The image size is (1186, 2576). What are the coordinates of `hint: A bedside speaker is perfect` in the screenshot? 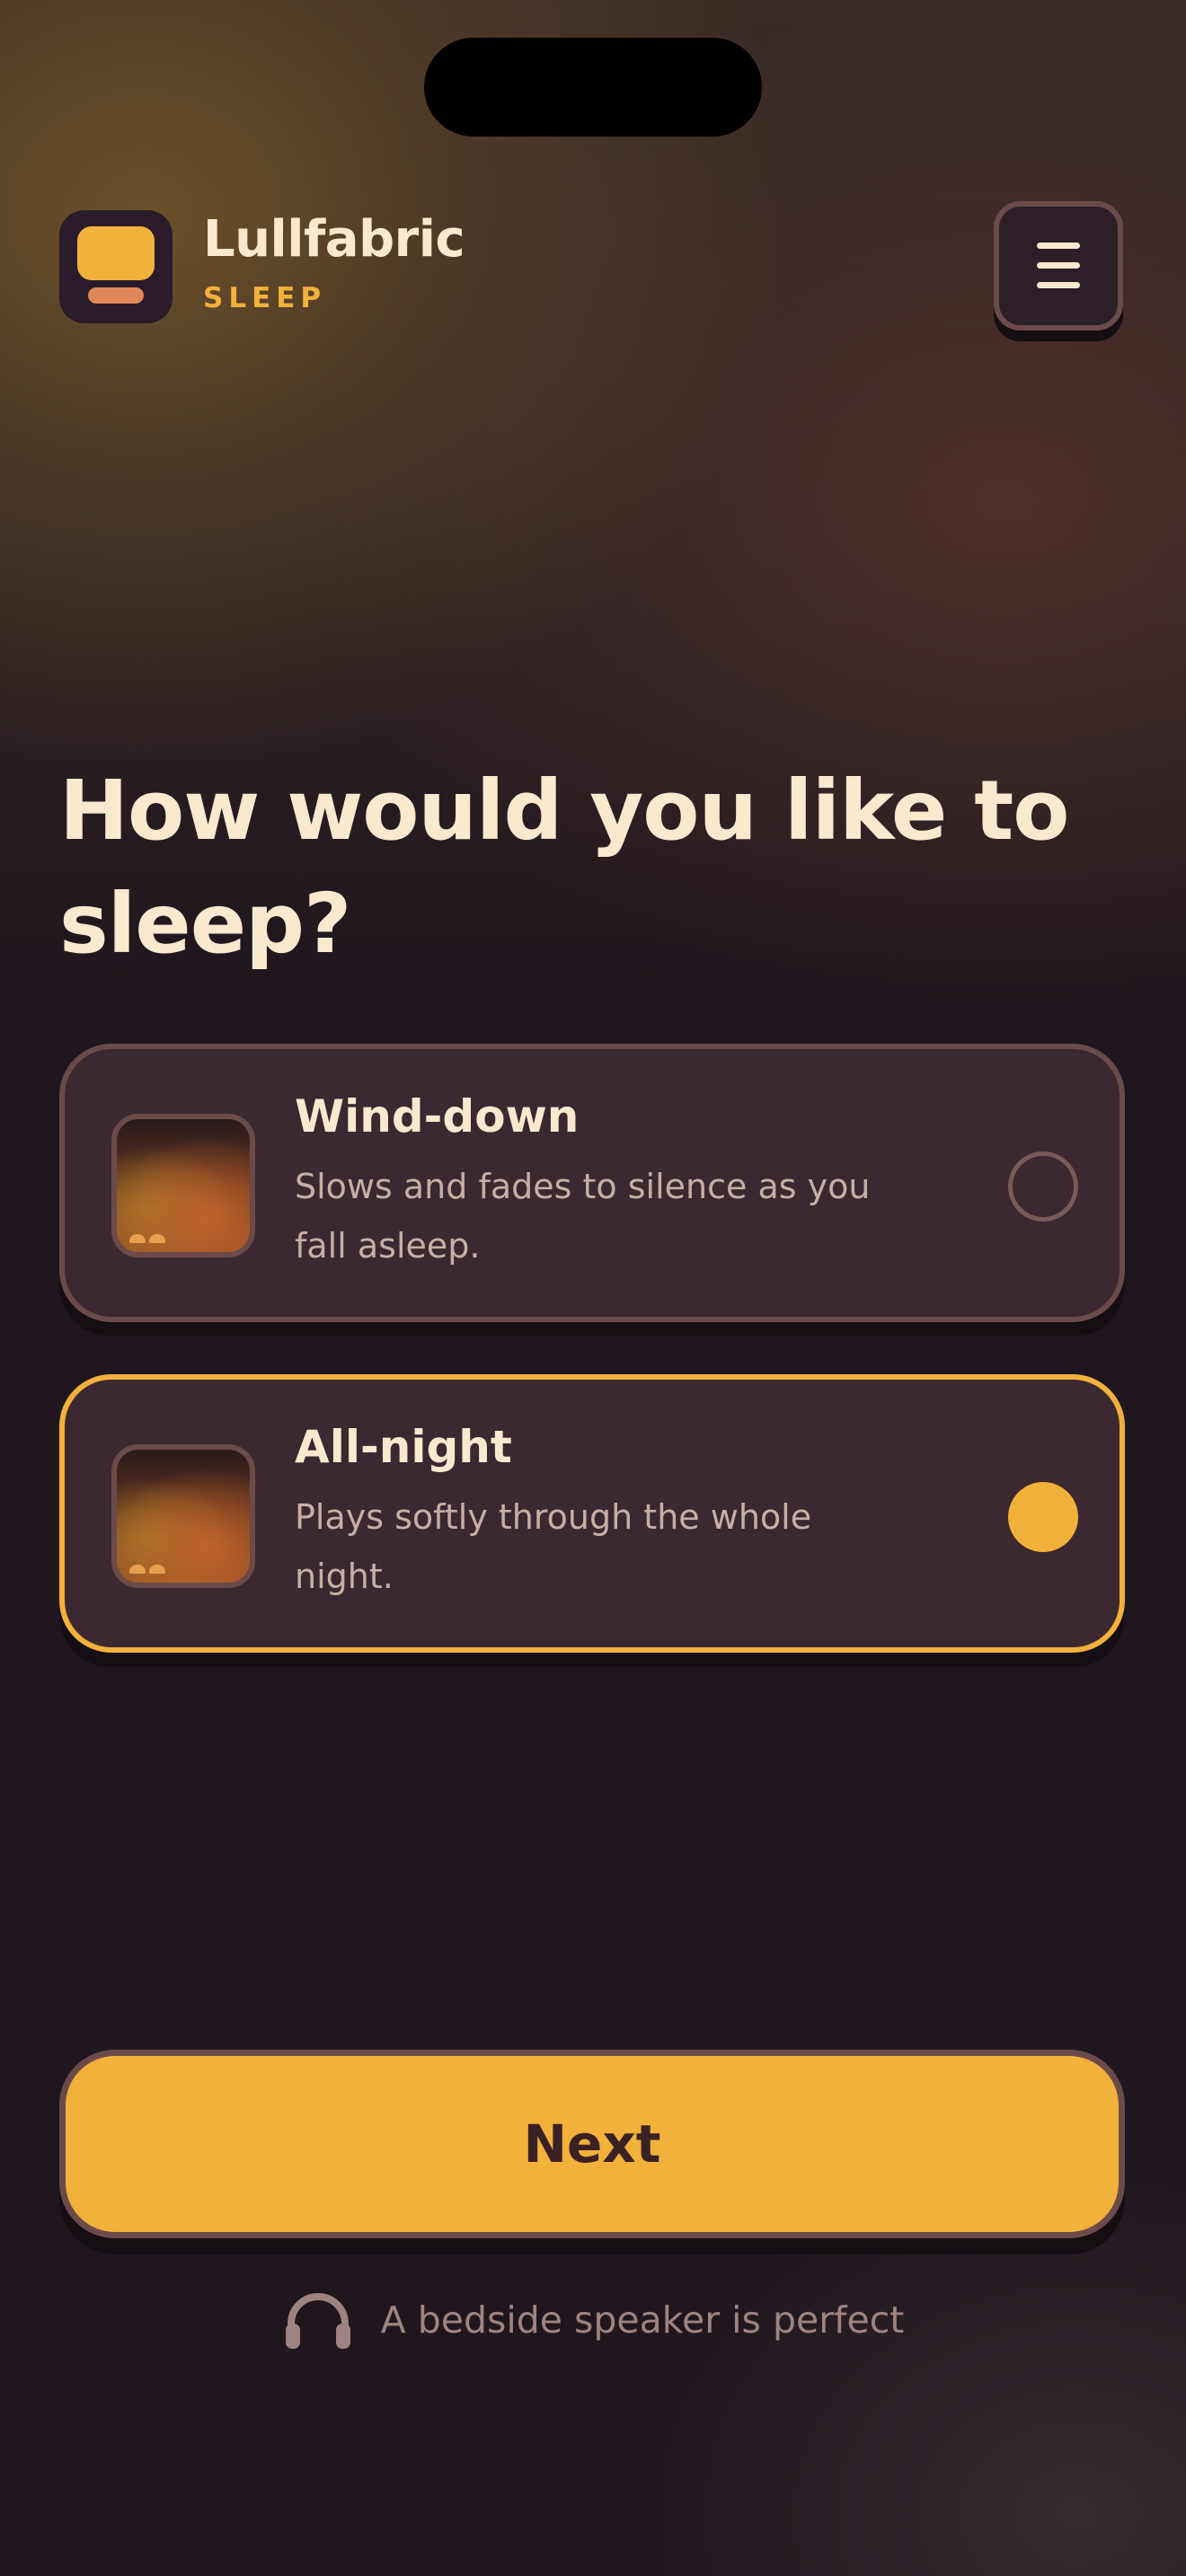 It's located at (593, 2320).